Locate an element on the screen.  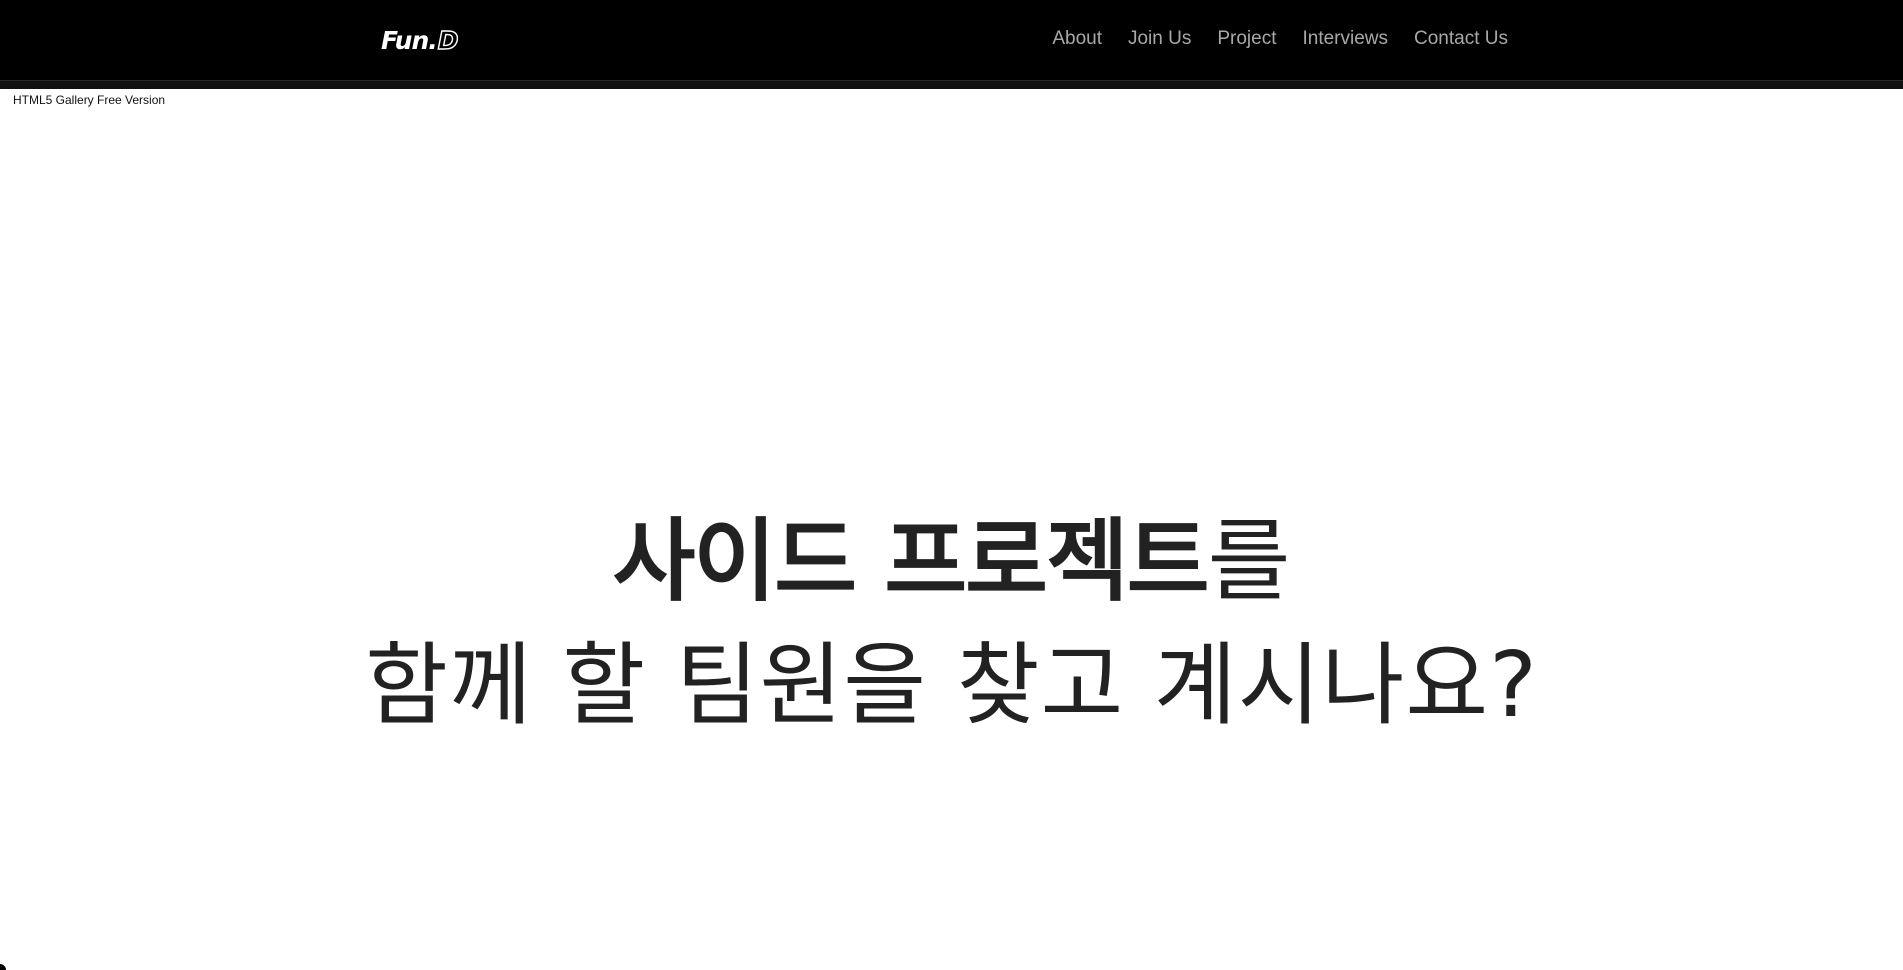
logo-text: Fun. is located at coordinates (409, 40).